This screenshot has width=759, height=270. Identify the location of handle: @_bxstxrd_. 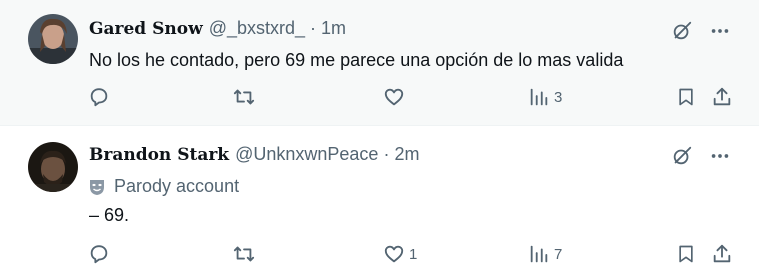
(257, 28).